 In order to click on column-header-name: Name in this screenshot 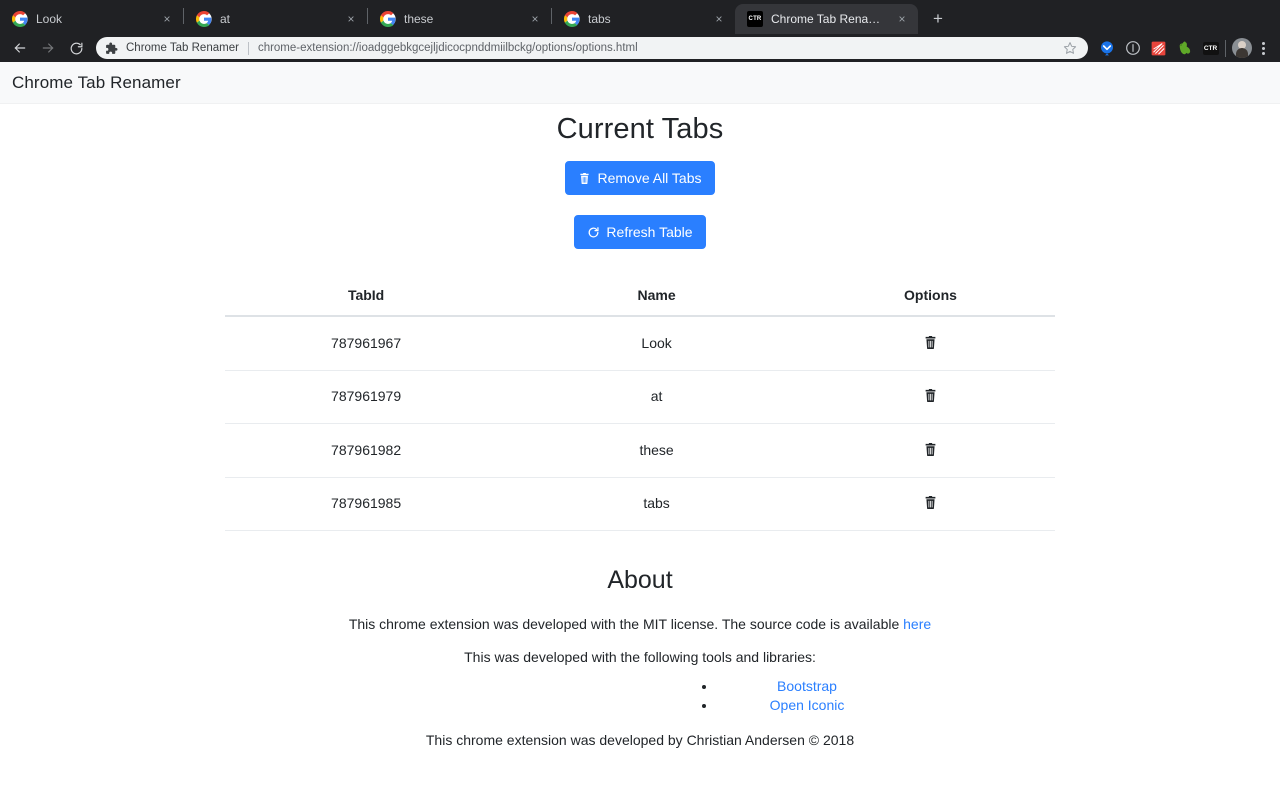, I will do `click(656, 296)`.